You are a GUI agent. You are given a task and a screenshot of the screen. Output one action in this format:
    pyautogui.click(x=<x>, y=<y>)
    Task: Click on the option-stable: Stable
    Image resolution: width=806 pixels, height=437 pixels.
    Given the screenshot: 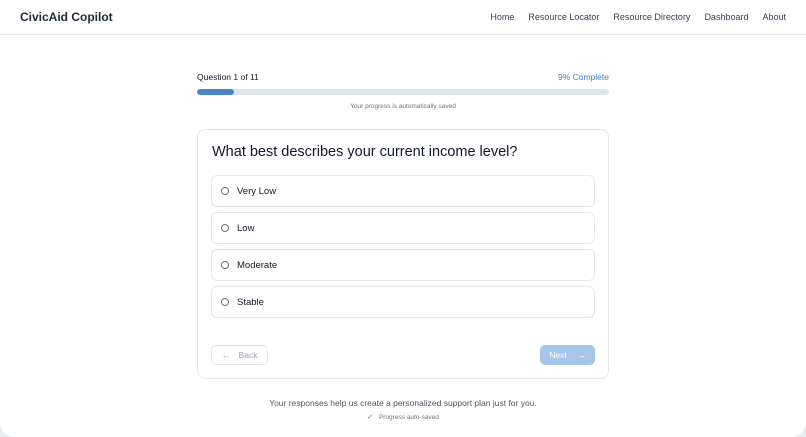 What is the action you would take?
    pyautogui.click(x=403, y=302)
    